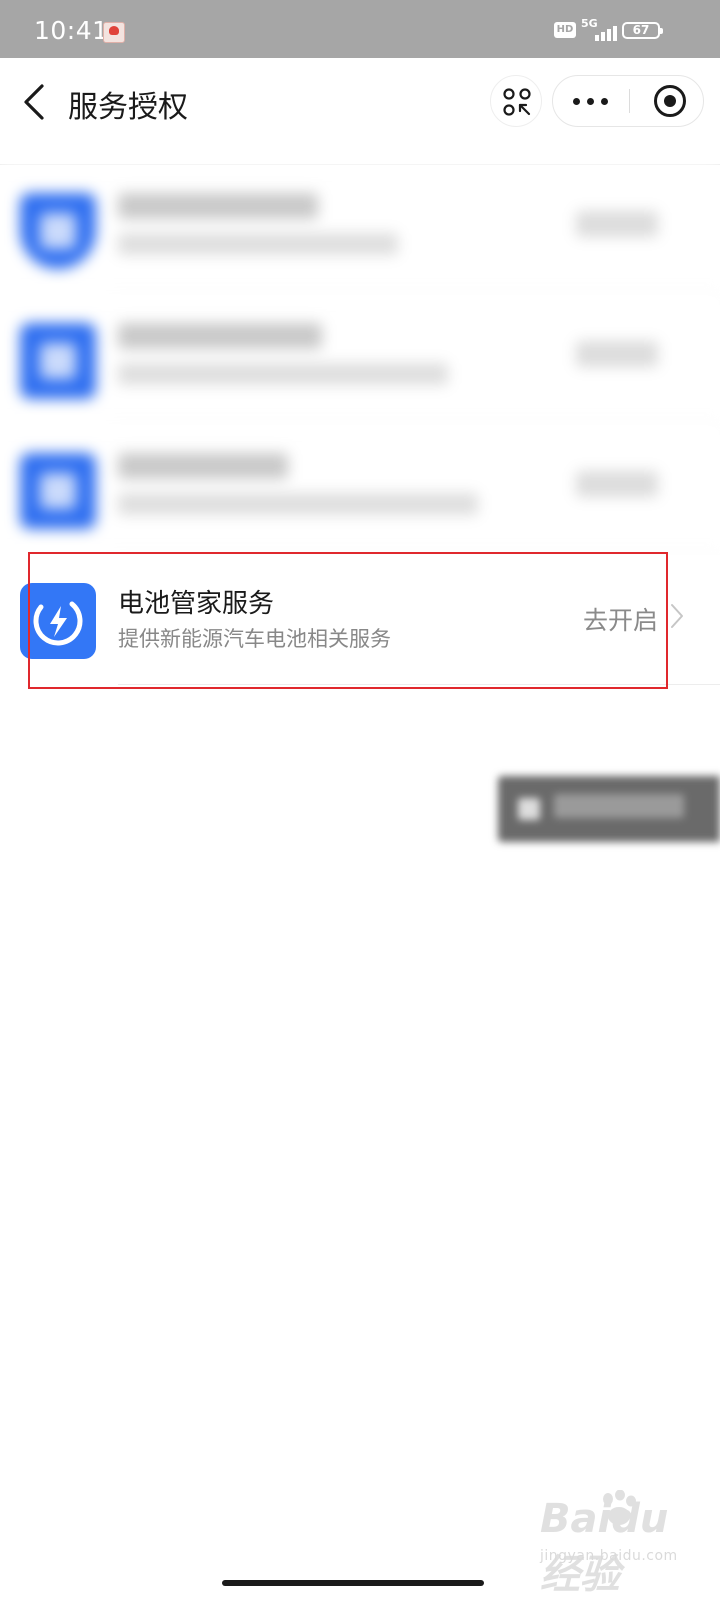 This screenshot has height=1600, width=720. Describe the element at coordinates (58, 621) in the screenshot. I see `battery-manager-icon` at that location.